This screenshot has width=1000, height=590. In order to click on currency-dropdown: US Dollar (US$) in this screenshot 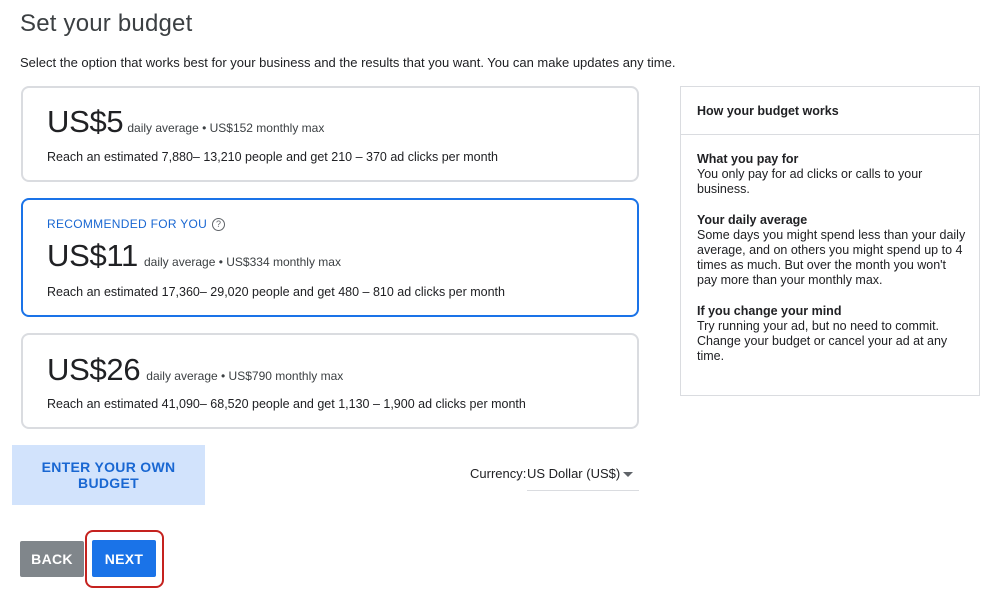, I will do `click(583, 476)`.